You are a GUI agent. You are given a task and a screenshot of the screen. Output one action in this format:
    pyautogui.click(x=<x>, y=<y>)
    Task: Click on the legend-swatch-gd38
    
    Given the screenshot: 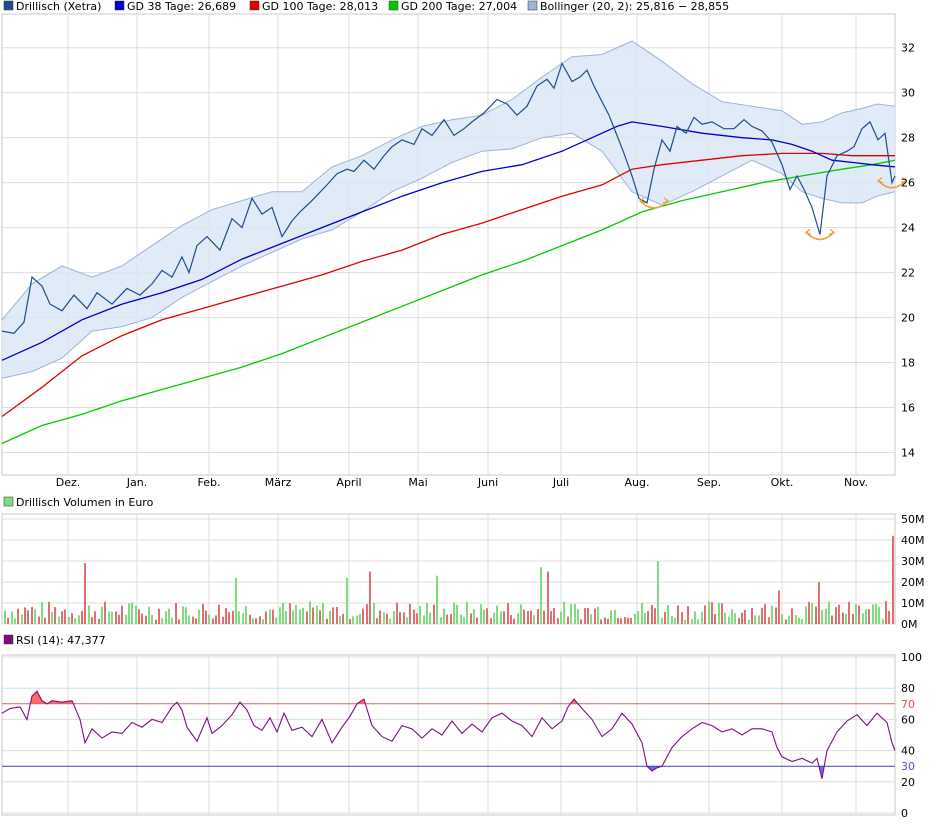 What is the action you would take?
    pyautogui.click(x=119, y=5)
    